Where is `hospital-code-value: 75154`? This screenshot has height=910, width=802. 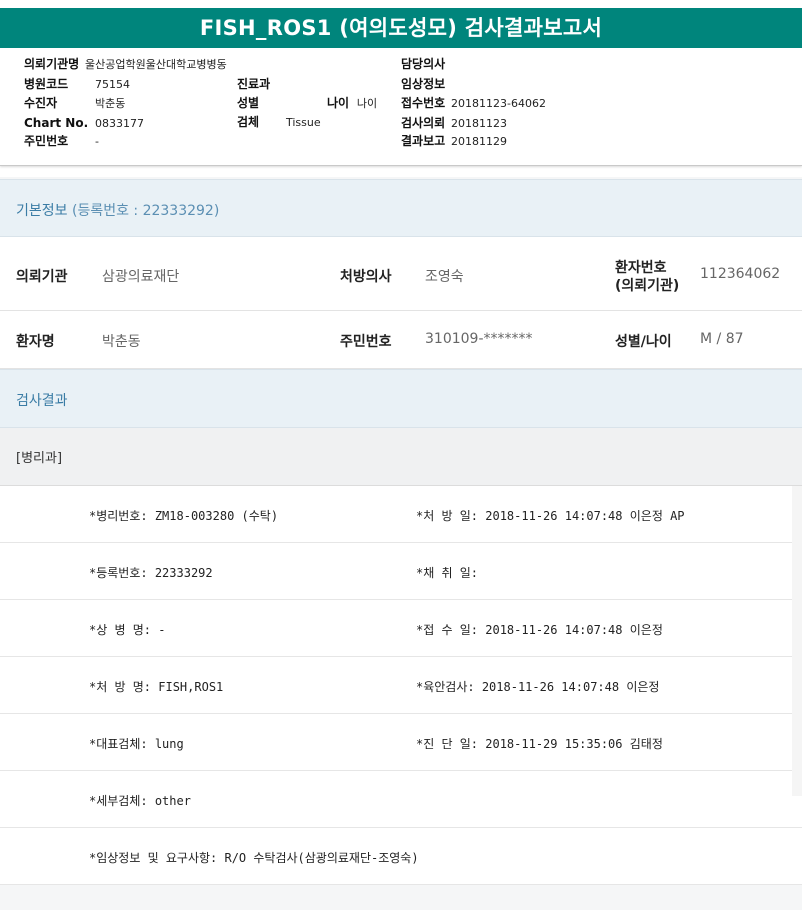 hospital-code-value: 75154 is located at coordinates (112, 84).